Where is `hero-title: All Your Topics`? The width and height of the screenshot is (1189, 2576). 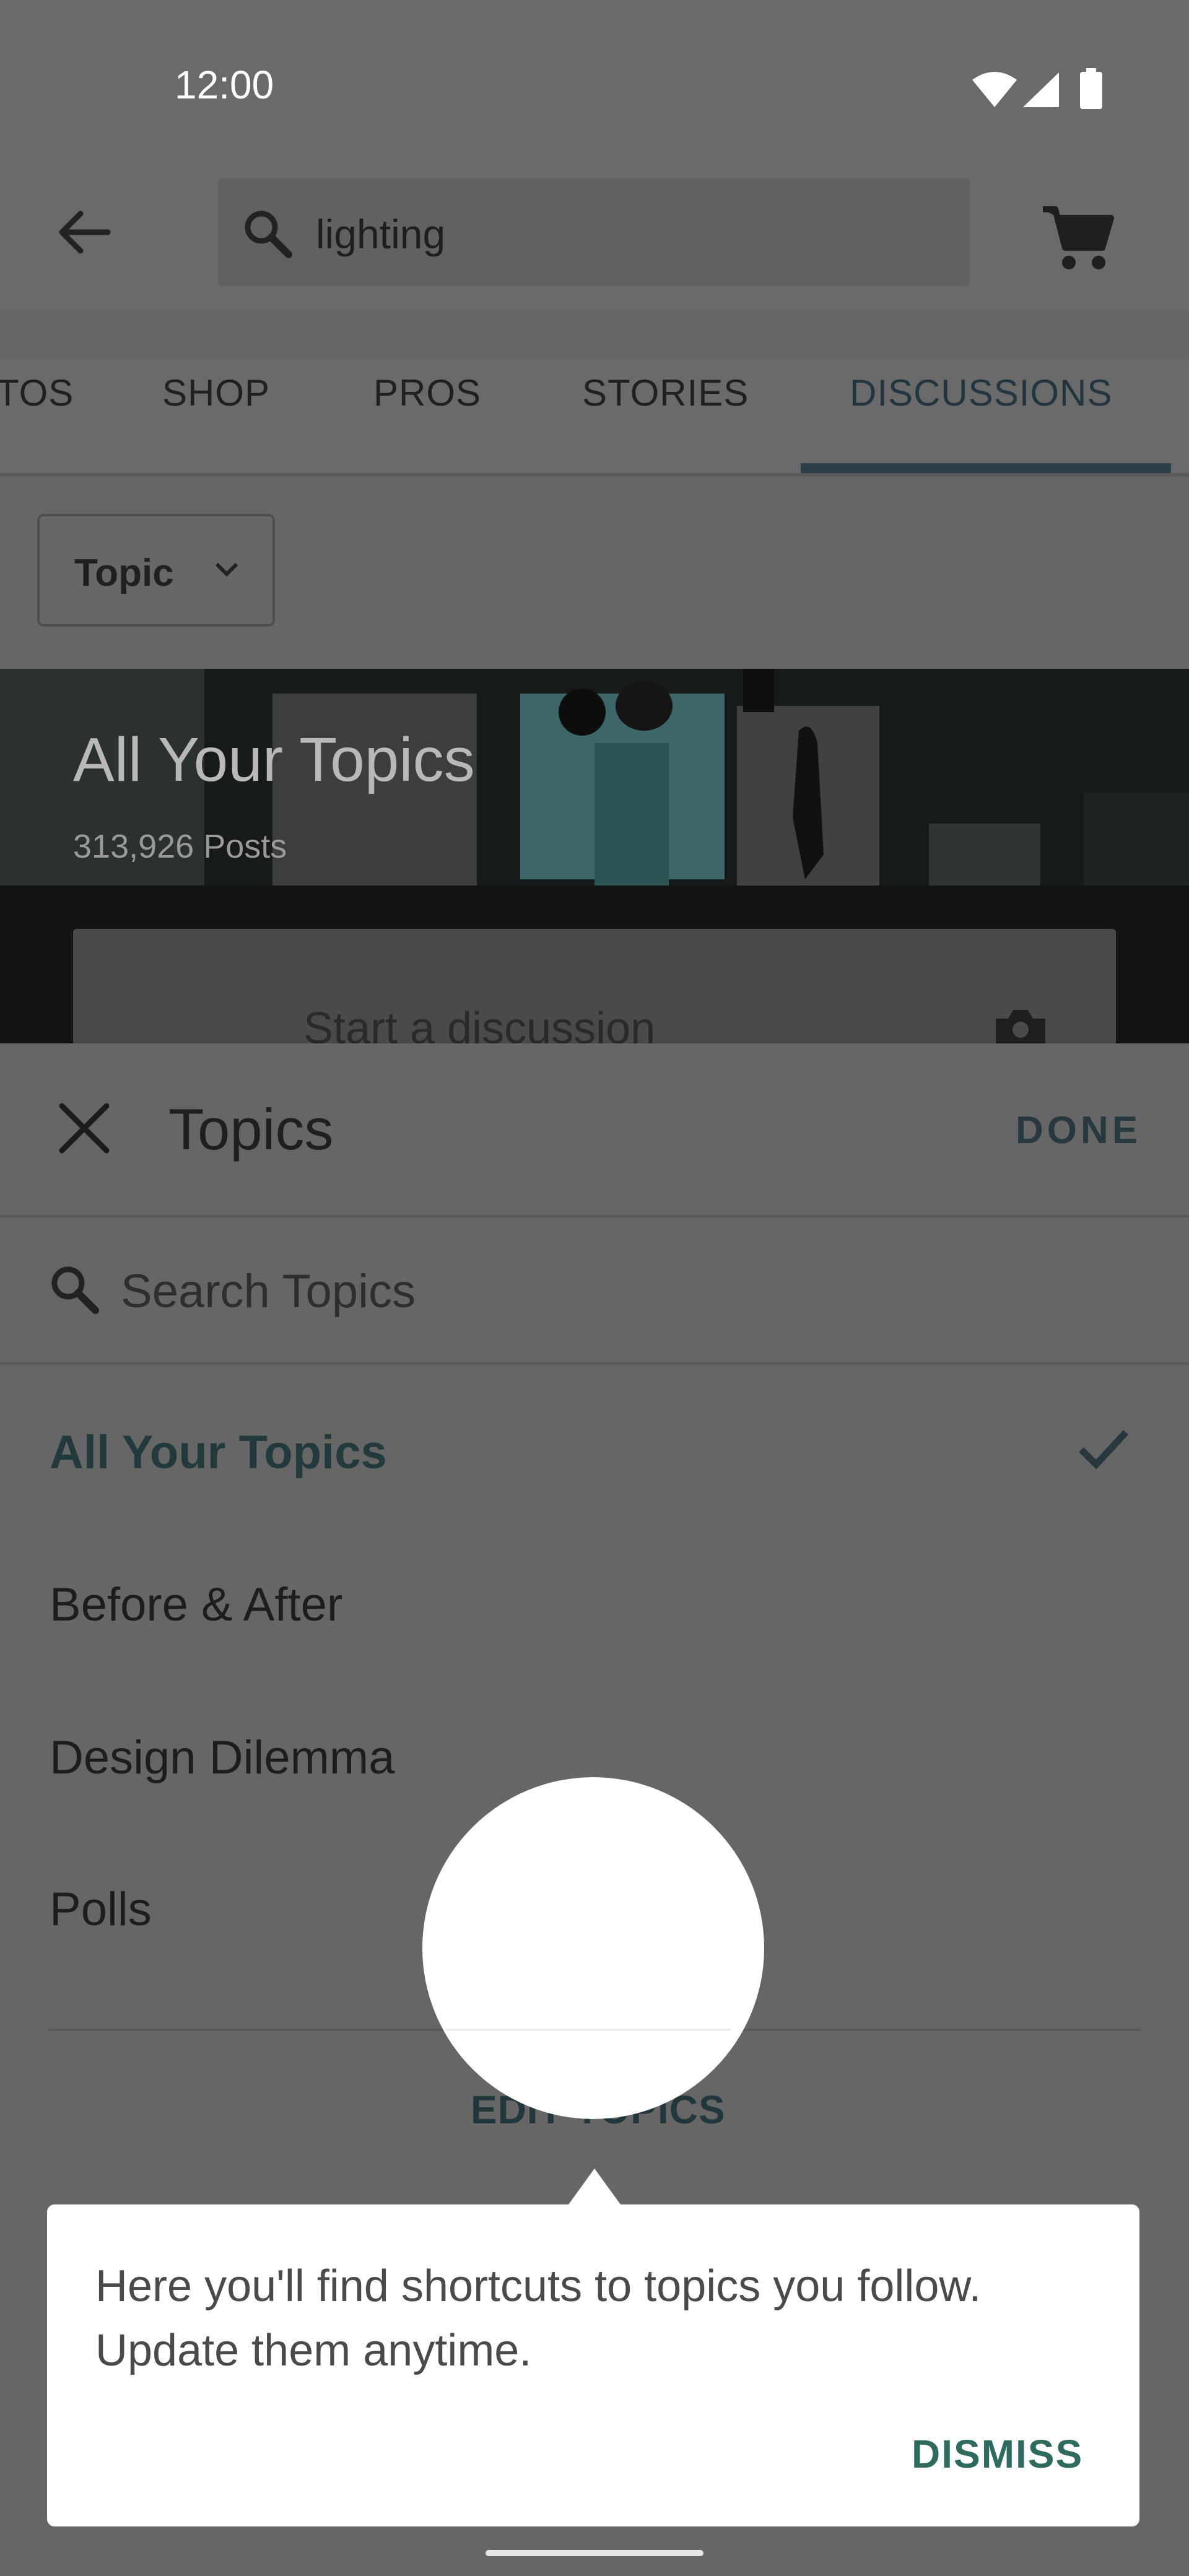
hero-title: All Your Topics is located at coordinates (274, 759).